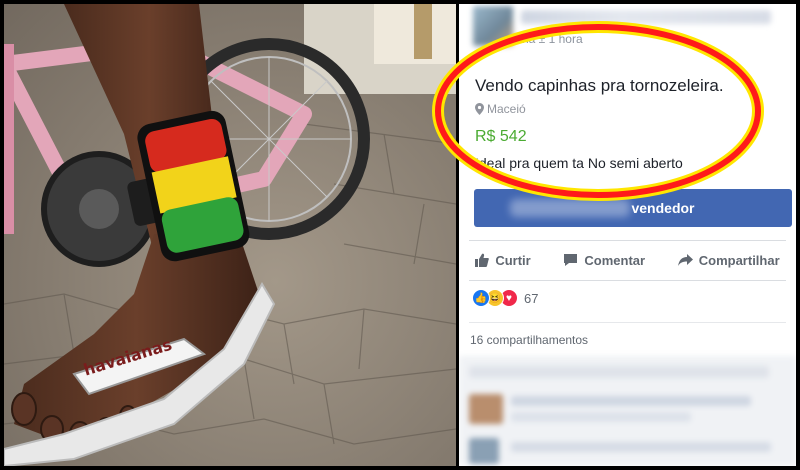 This screenshot has width=800, height=470. Describe the element at coordinates (482, 260) in the screenshot. I see `thumbs-up-icon` at that location.